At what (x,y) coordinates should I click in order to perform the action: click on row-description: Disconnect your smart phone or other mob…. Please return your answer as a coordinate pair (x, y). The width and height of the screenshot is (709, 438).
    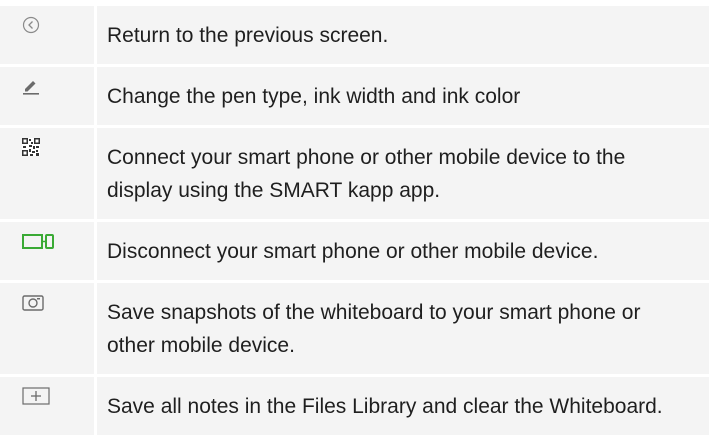
    Looking at the image, I should click on (401, 251).